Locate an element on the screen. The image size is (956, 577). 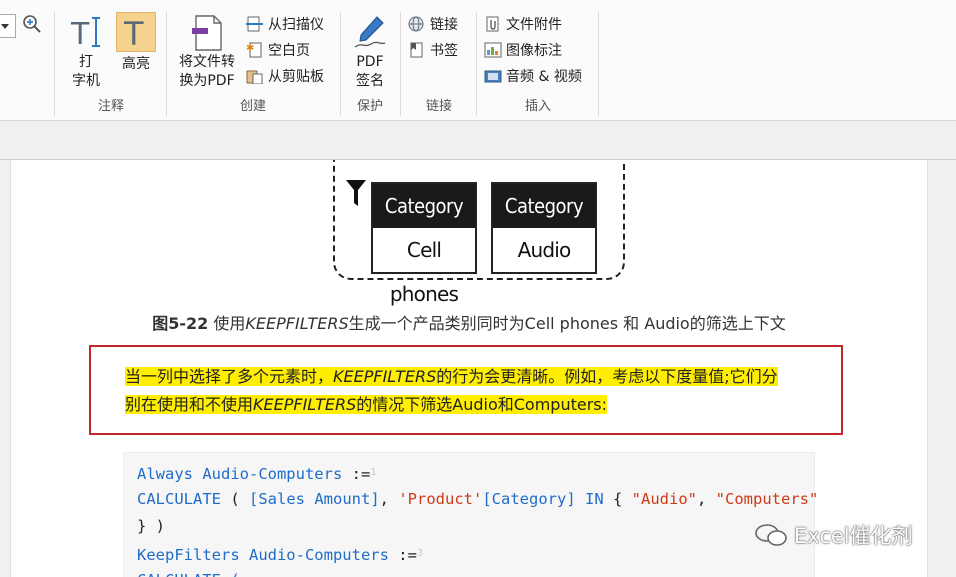
caption-text-2: 生成一个产品类别同时为Cell phones 和 Audio的筛选上下文 is located at coordinates (567, 323).